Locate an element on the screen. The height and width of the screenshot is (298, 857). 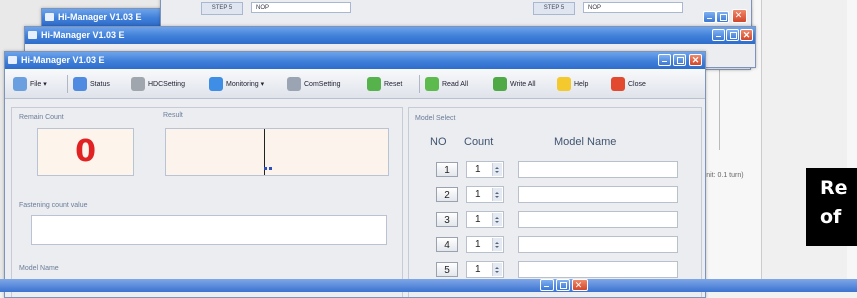
status-button: Status is located at coordinates (91, 84).